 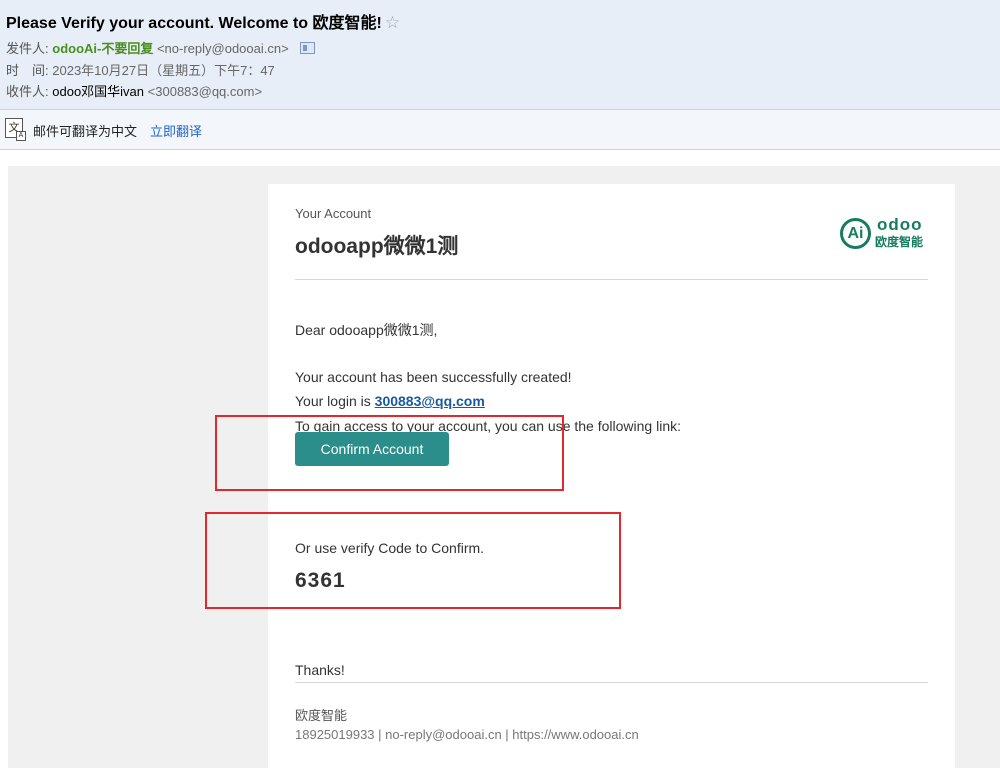 What do you see at coordinates (855, 233) in the screenshot?
I see `logo-mark-icon: Ai` at bounding box center [855, 233].